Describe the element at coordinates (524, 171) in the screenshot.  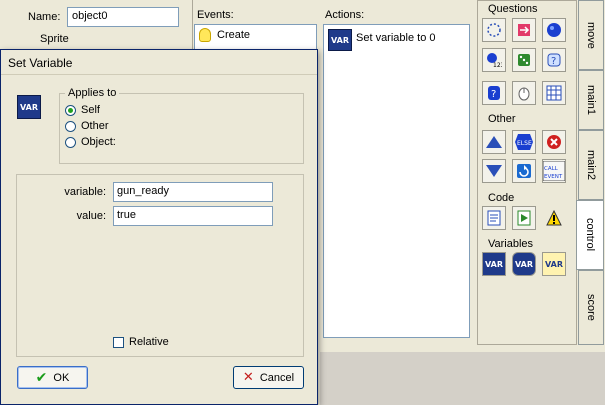
I see `repeat-icon` at that location.